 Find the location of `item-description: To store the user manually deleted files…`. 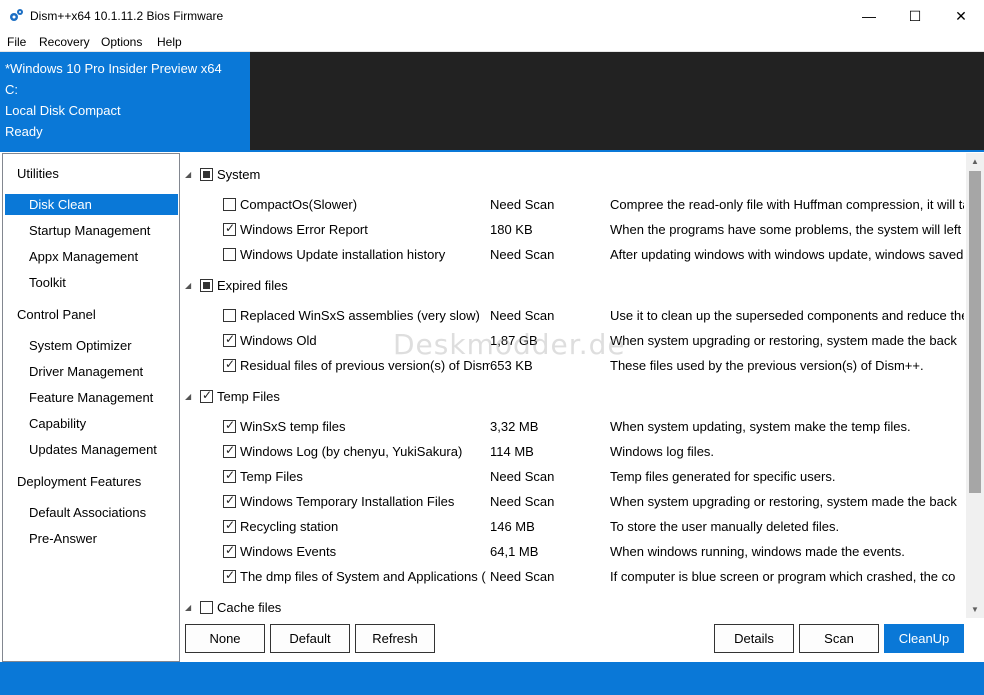

item-description: To store the user manually deleted files… is located at coordinates (725, 526).